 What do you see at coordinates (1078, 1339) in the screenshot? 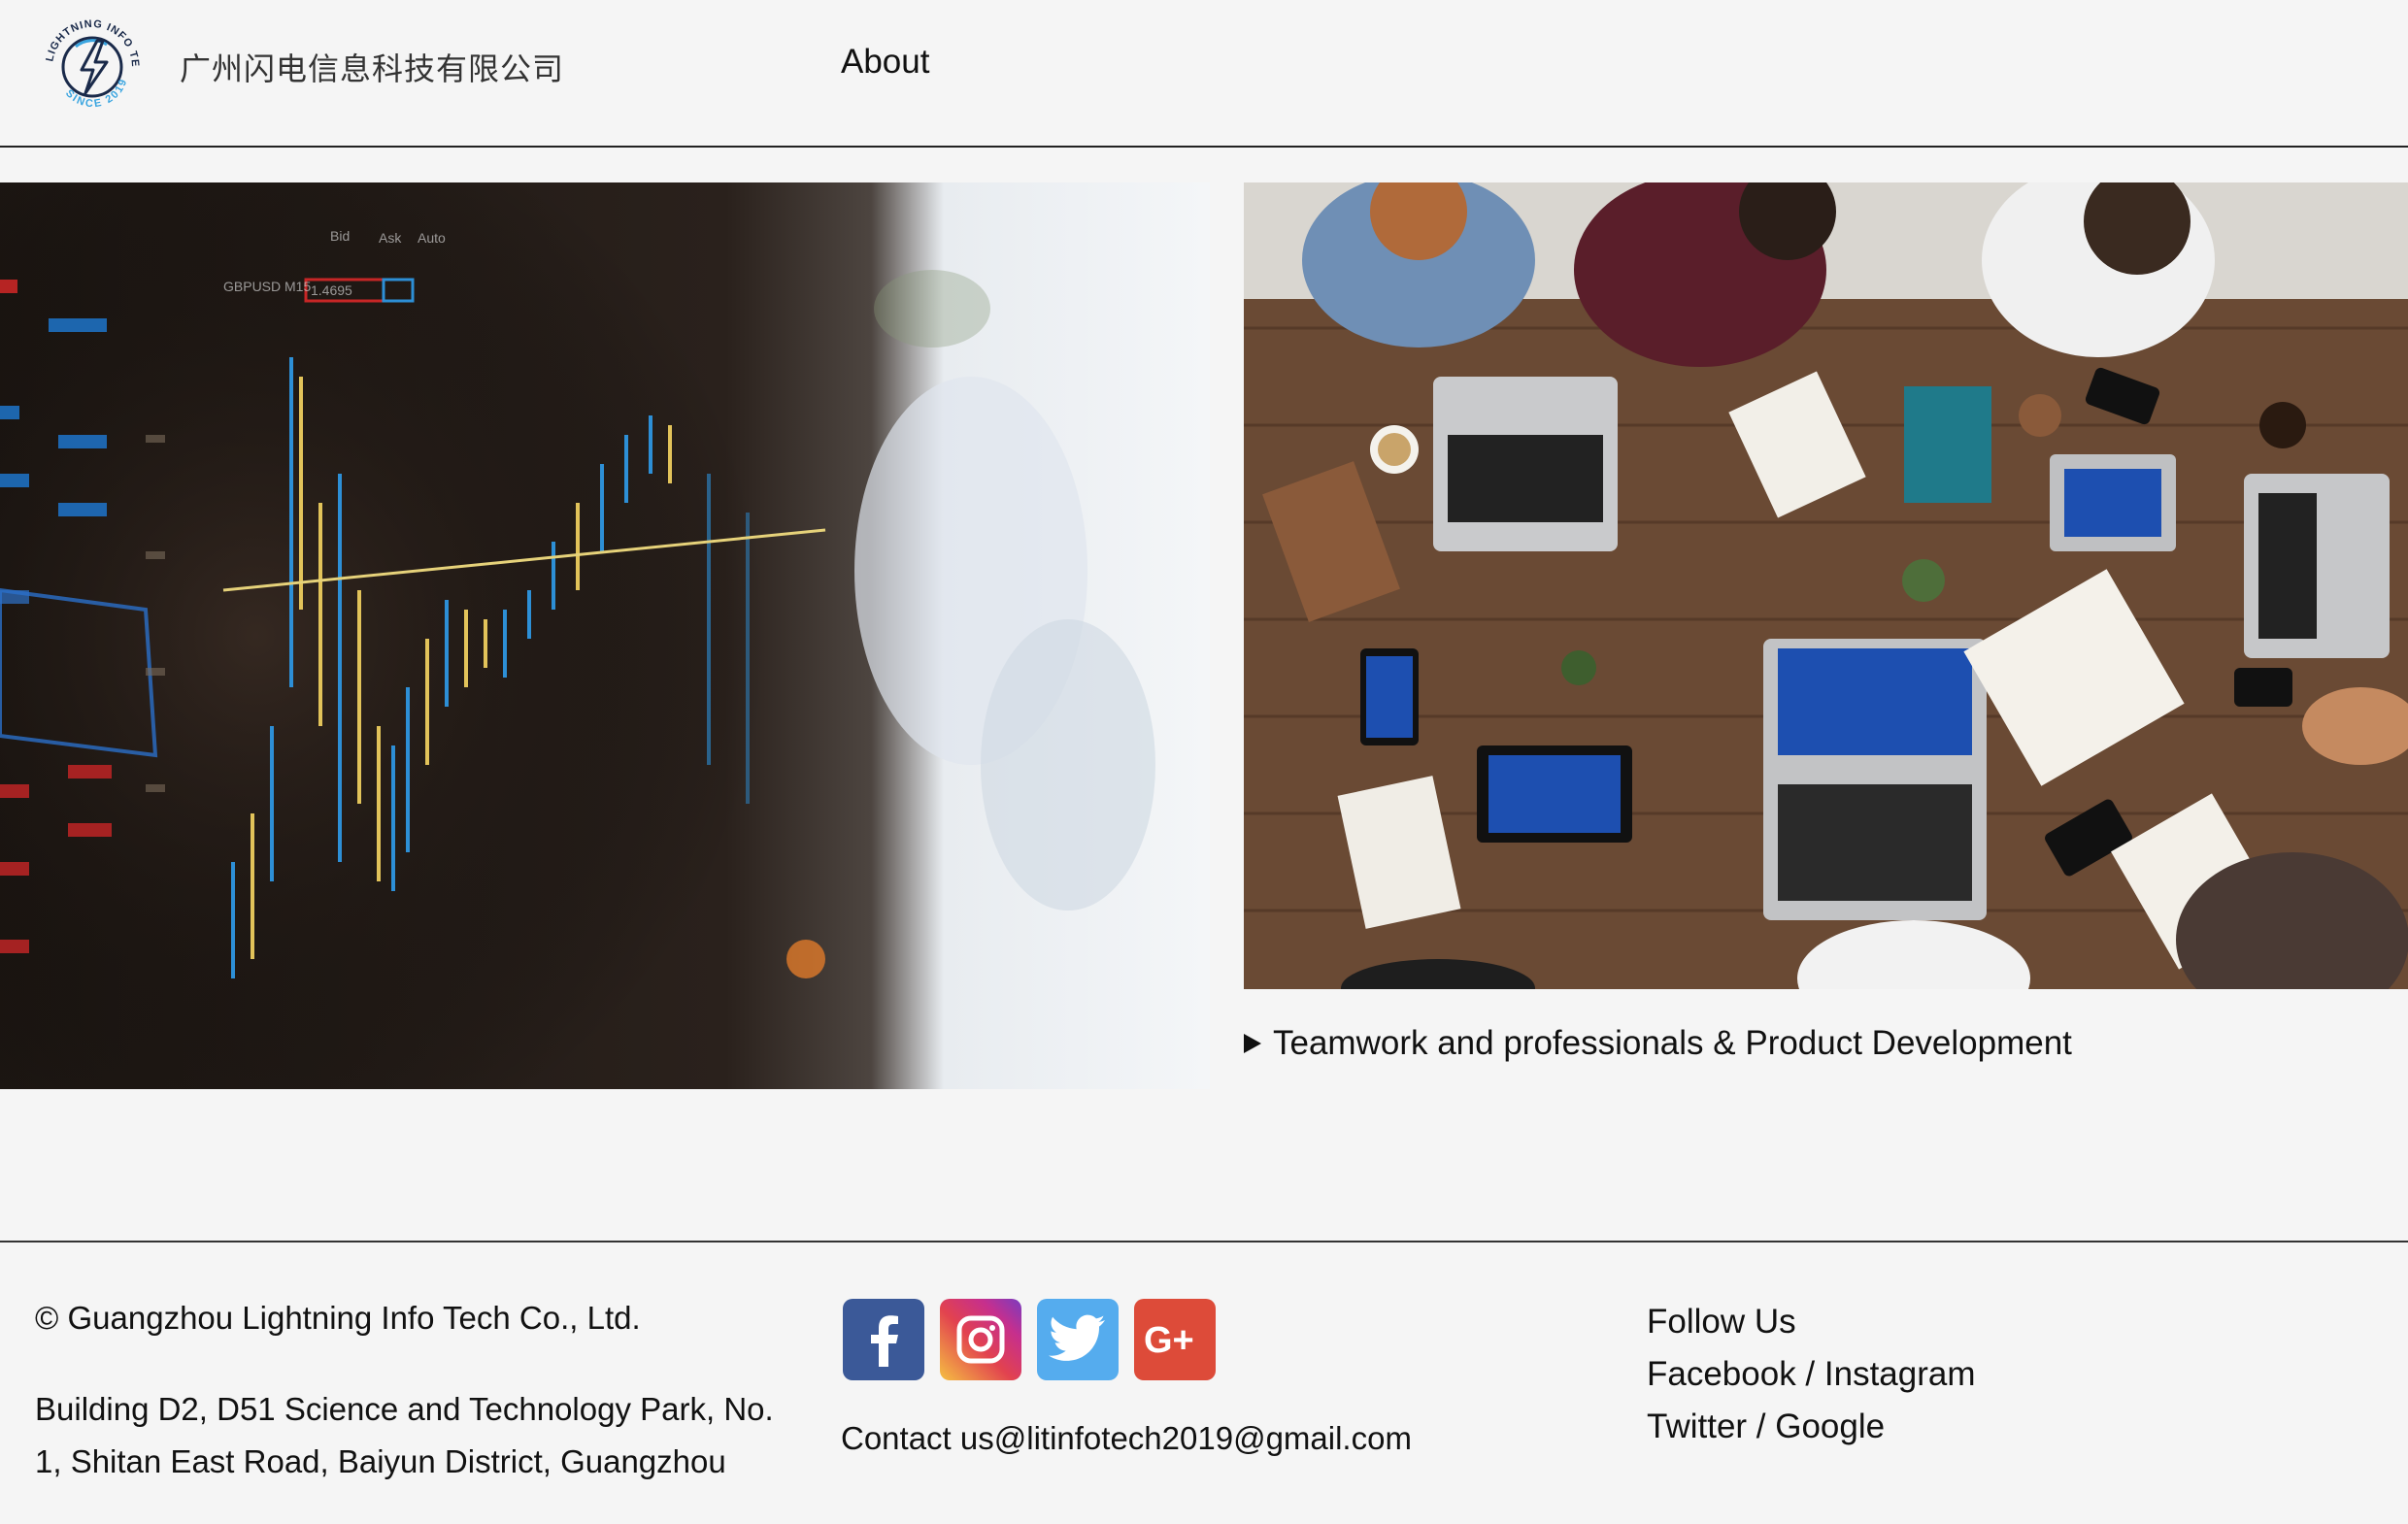
I see `twitter-icon` at bounding box center [1078, 1339].